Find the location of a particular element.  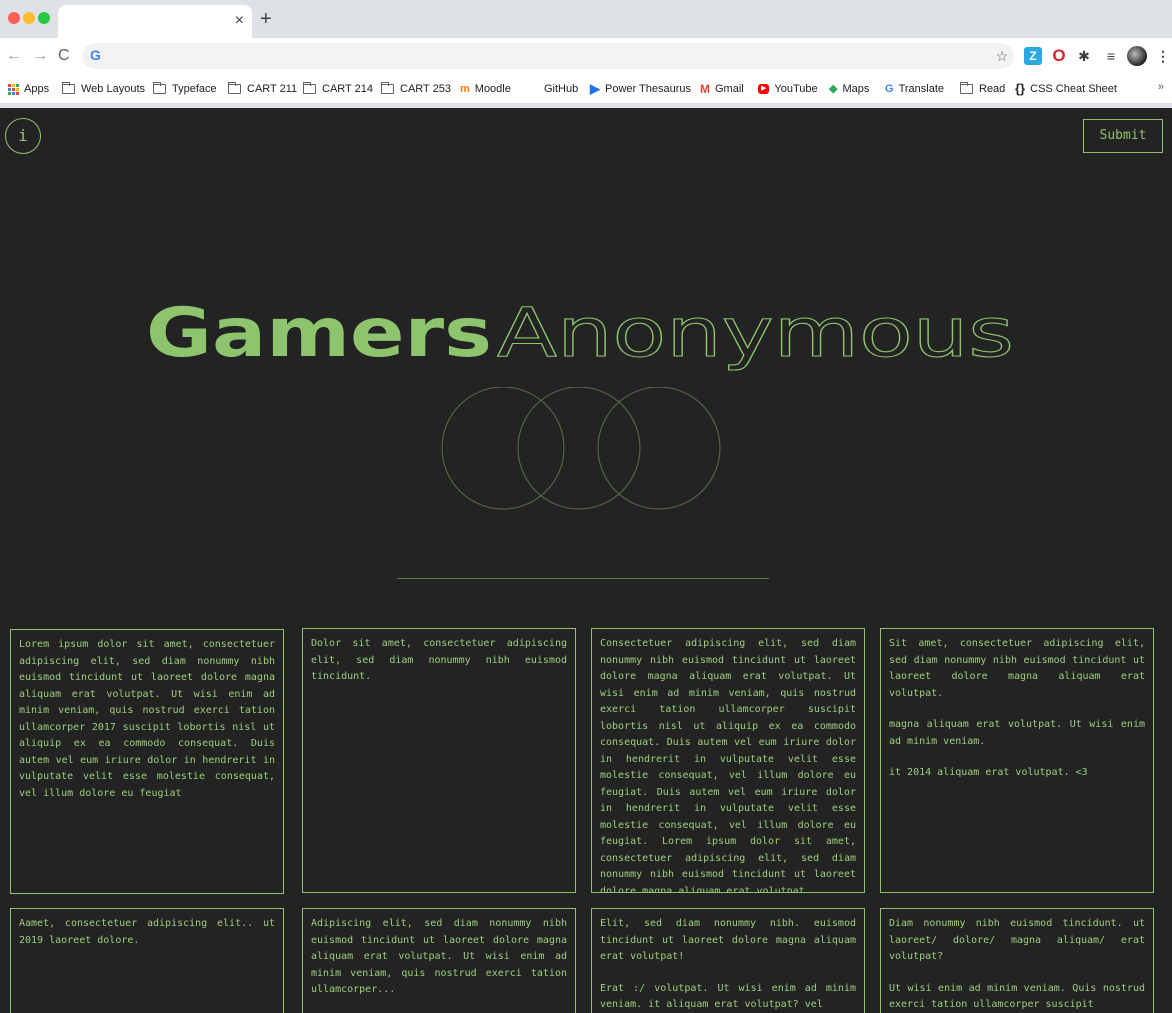

submit-button: Submit is located at coordinates (1123, 136).